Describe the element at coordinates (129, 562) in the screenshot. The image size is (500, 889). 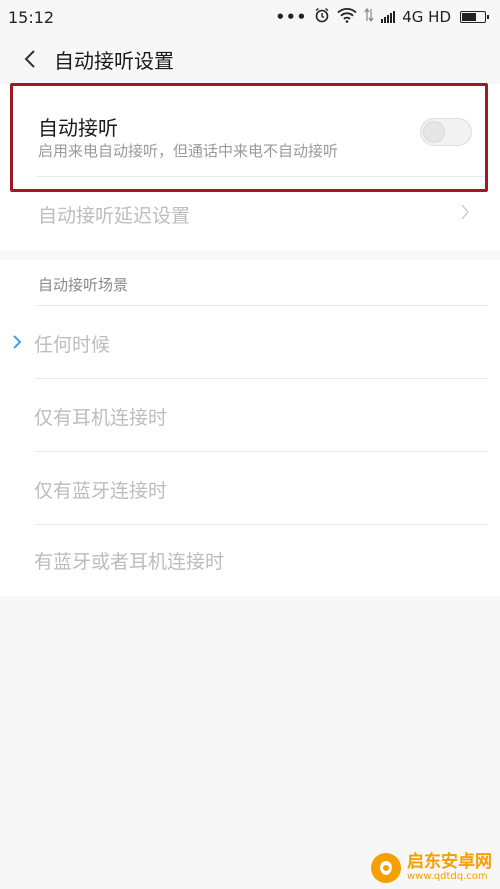
I see `scene-option-label: 有蓝牙或者耳机连接时` at that location.